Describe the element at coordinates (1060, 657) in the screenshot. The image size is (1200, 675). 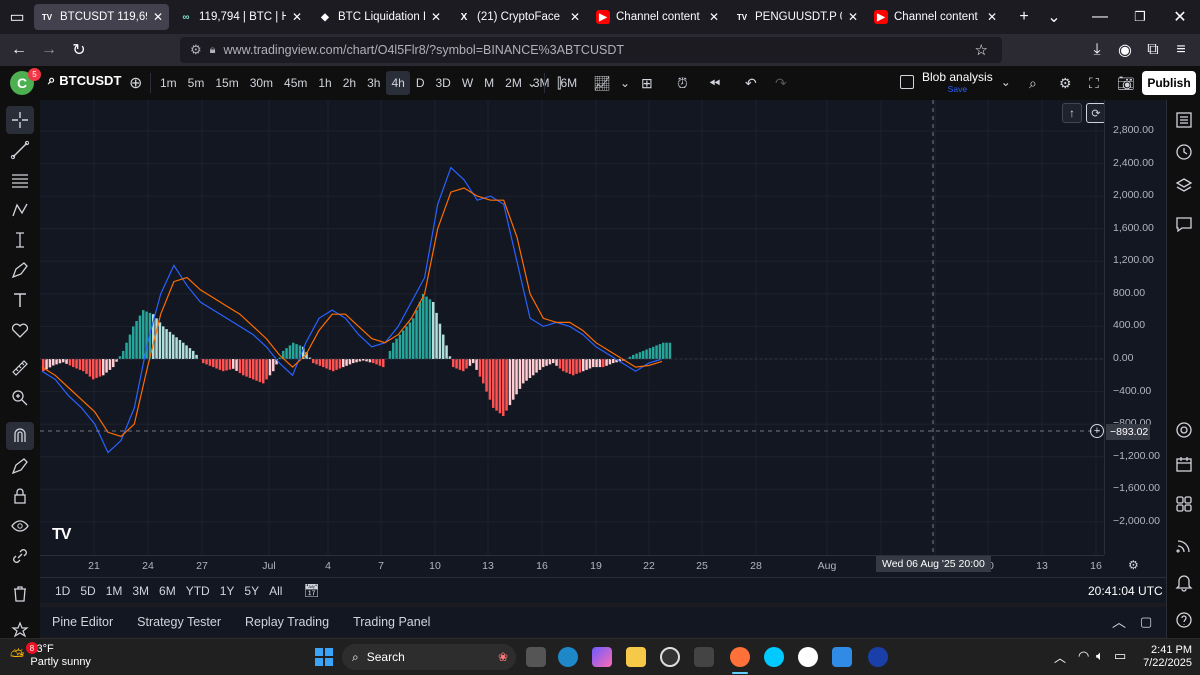
I see `tray-overflow-icon: ︿` at that location.